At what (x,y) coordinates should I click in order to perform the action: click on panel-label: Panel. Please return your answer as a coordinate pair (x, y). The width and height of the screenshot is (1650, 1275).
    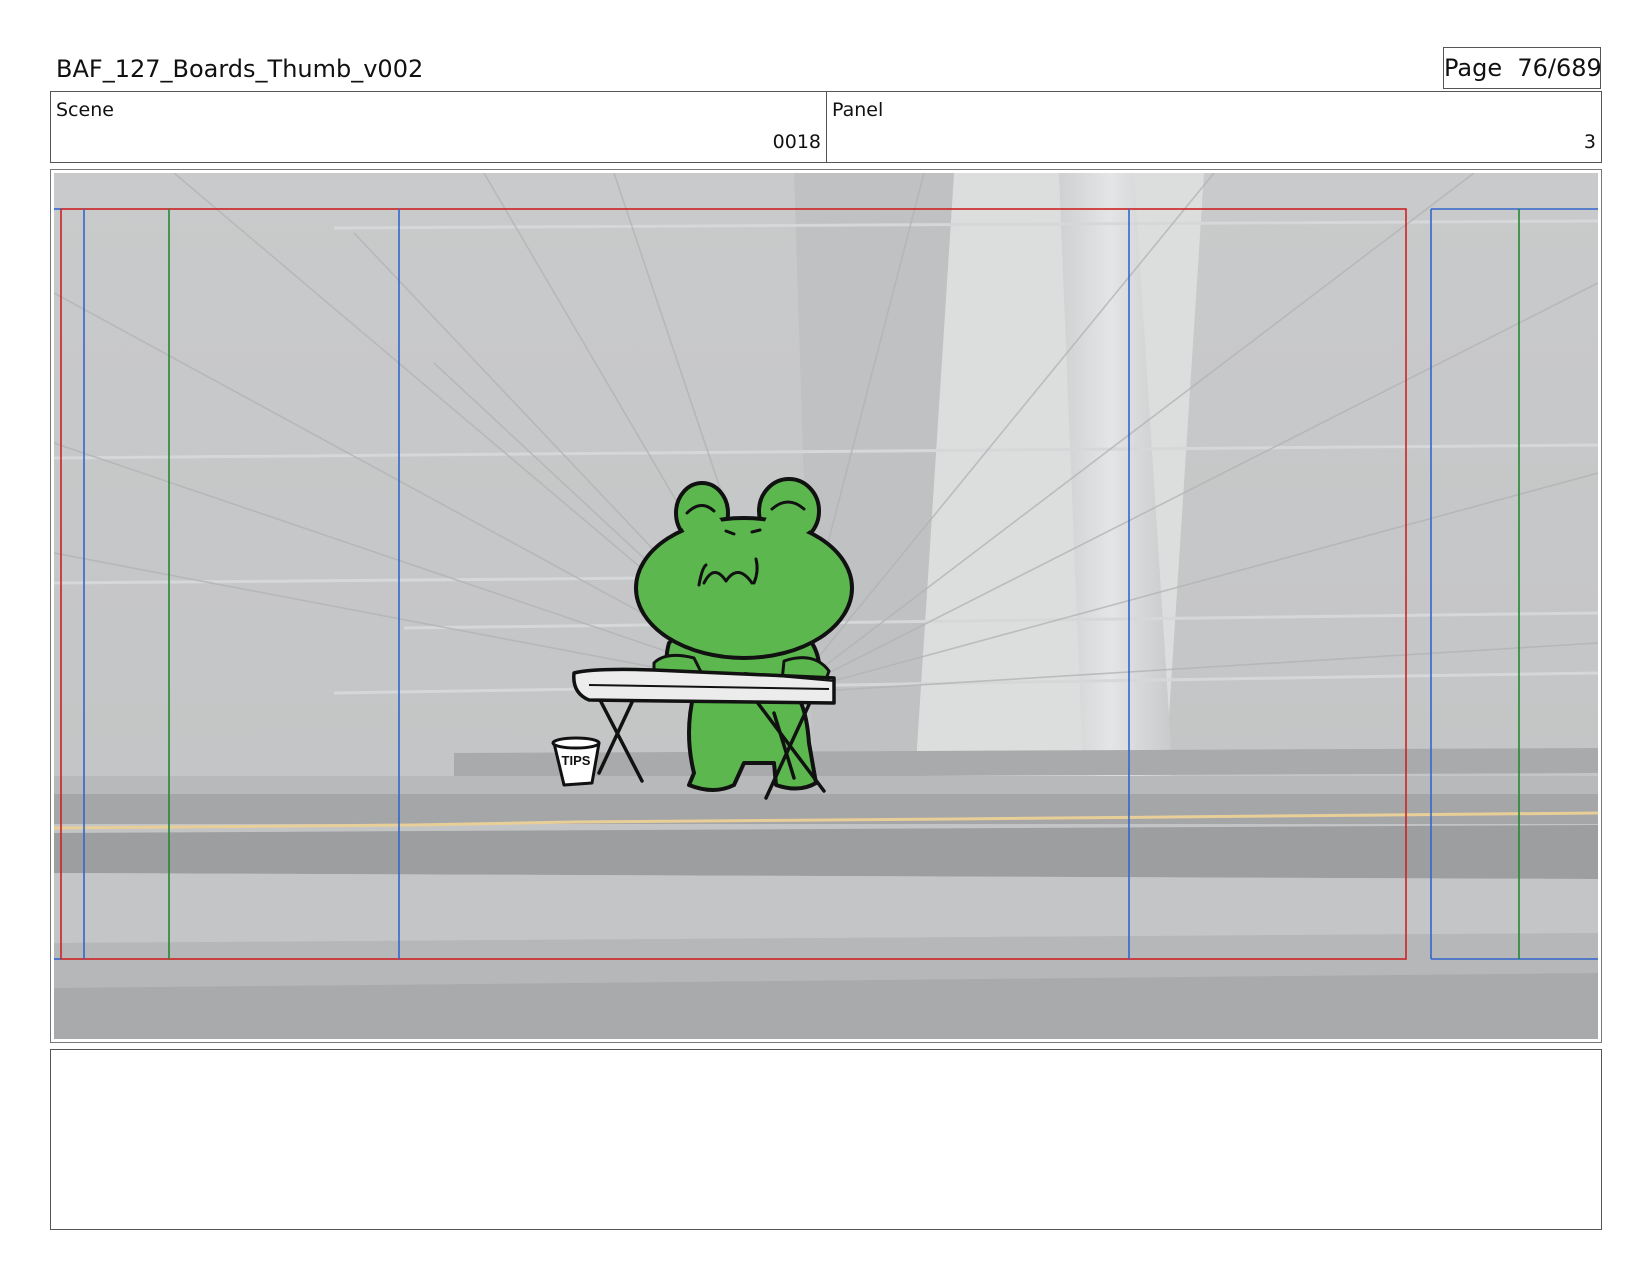
    Looking at the image, I should click on (858, 110).